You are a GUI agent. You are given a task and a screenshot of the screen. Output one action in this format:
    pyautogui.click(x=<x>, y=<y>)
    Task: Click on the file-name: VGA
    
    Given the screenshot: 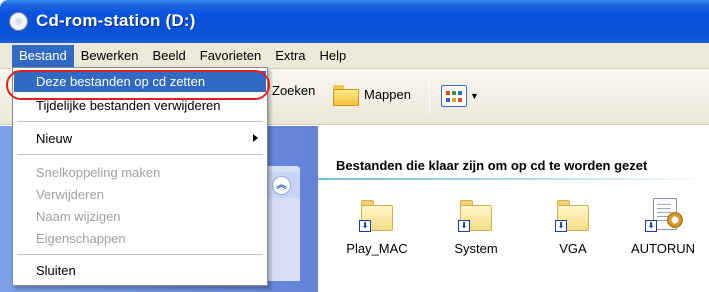 What is the action you would take?
    pyautogui.click(x=573, y=248)
    